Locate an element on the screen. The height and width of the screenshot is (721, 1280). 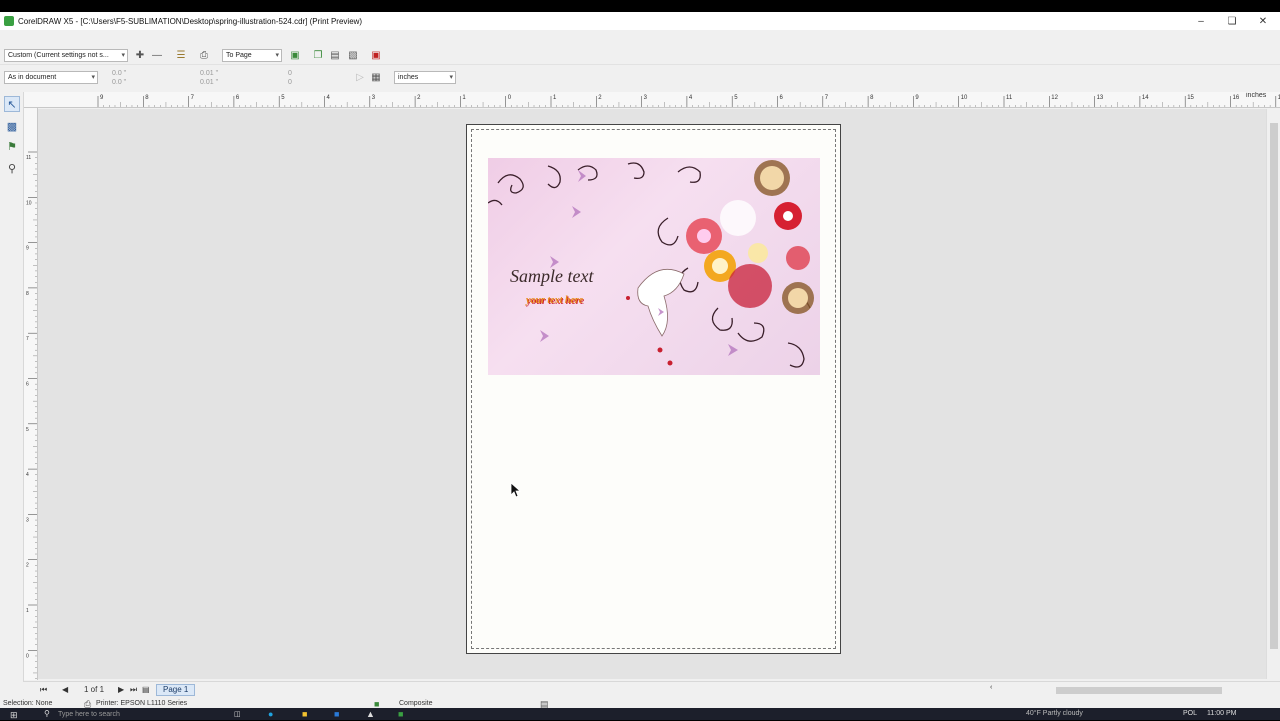
ruler-ticks: 98765432101234567891011121314151617 is located at coordinates (688, 101).